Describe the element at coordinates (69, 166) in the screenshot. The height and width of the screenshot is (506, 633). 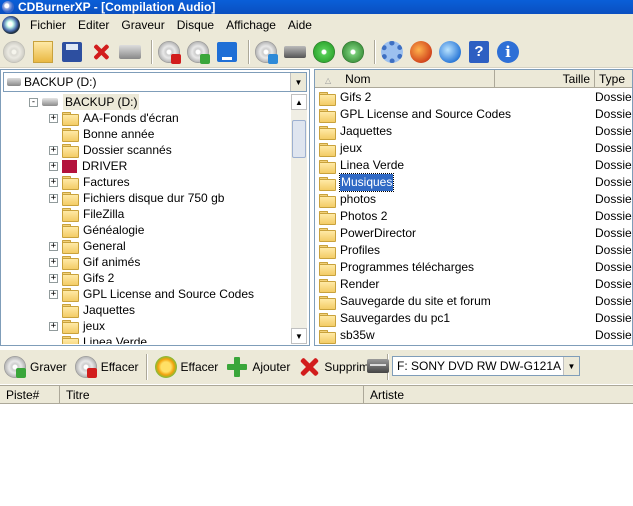
I see `driver-icon` at that location.